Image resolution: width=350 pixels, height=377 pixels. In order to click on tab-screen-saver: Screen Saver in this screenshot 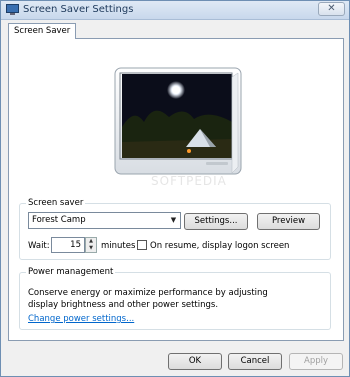, I will do `click(42, 31)`.